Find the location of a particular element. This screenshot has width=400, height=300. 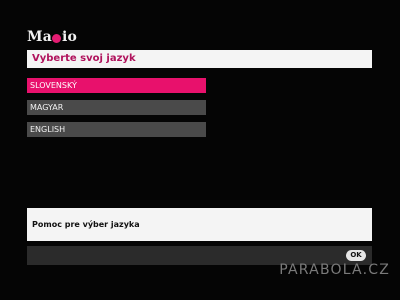

language-option-english: ENGLISH is located at coordinates (116, 129).